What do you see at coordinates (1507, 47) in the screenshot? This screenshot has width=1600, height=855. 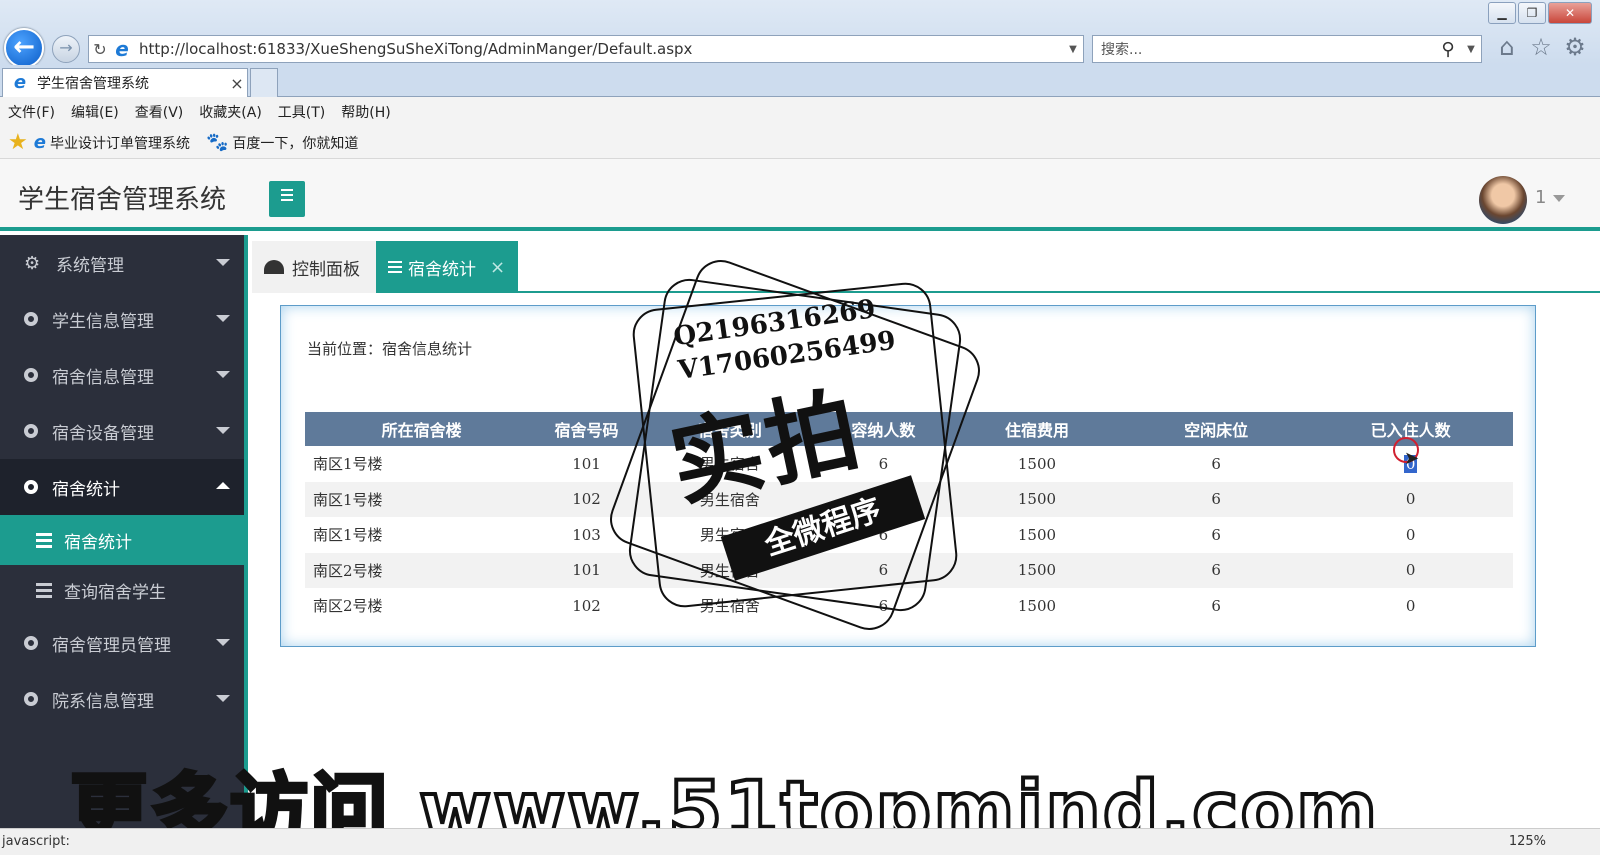 I see `home-icon: ⌂` at bounding box center [1507, 47].